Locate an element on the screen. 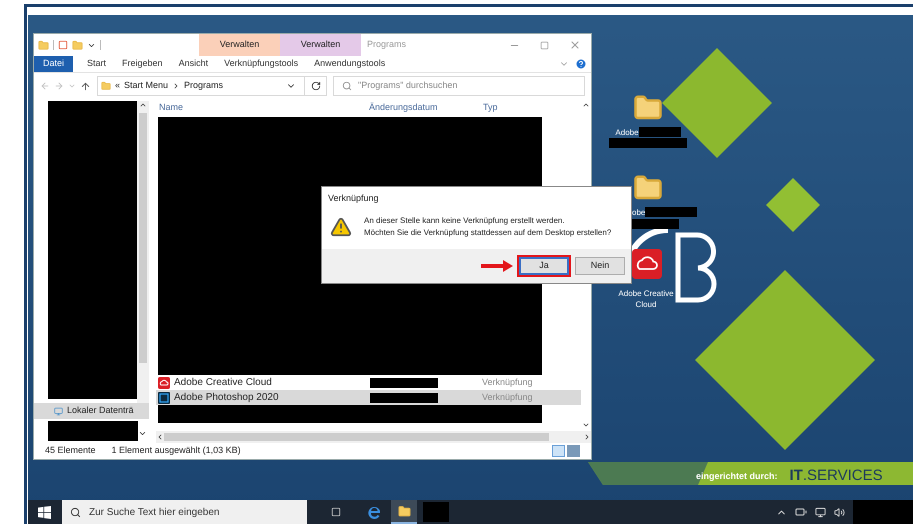 The width and height of the screenshot is (913, 524). ribbon-tab: Anwendungstools is located at coordinates (350, 64).